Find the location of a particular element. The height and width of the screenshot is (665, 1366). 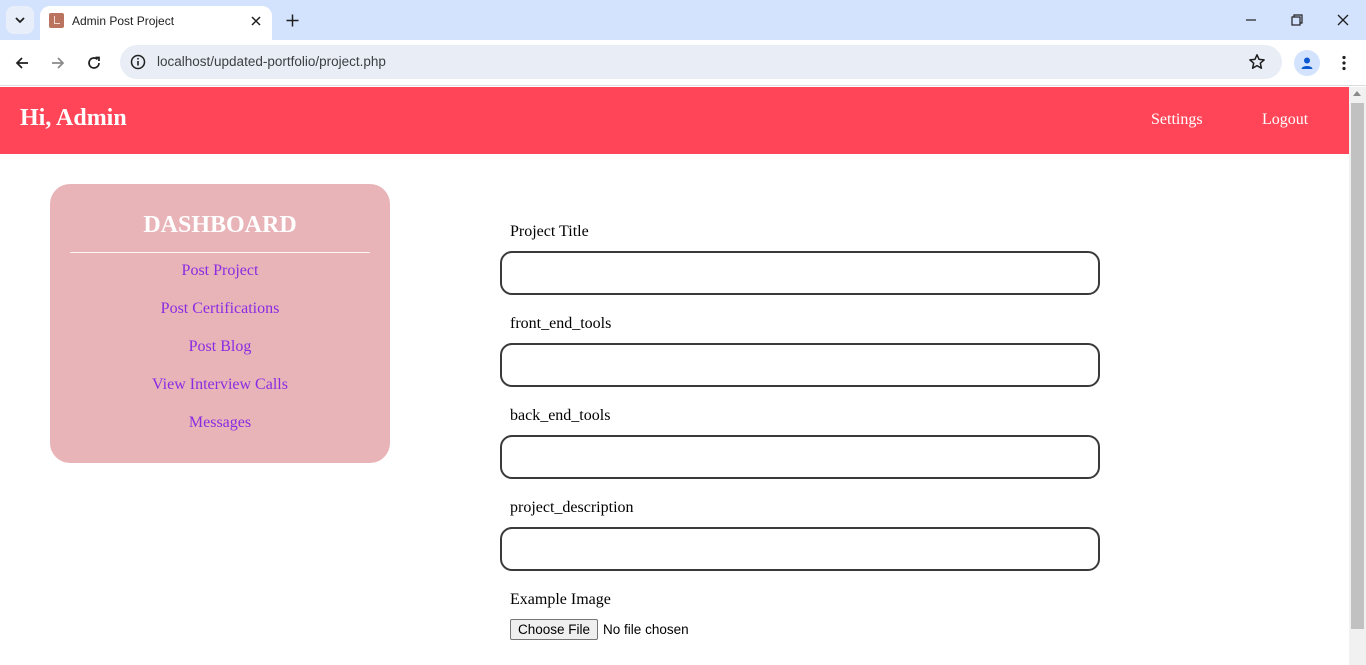

plus-icon is located at coordinates (292, 20).